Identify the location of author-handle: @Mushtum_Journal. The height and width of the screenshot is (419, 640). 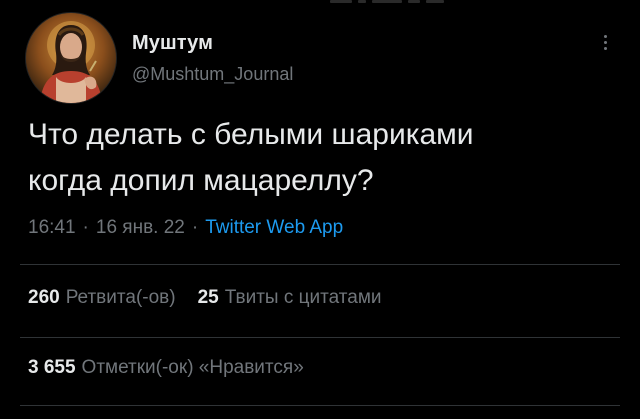
(212, 74).